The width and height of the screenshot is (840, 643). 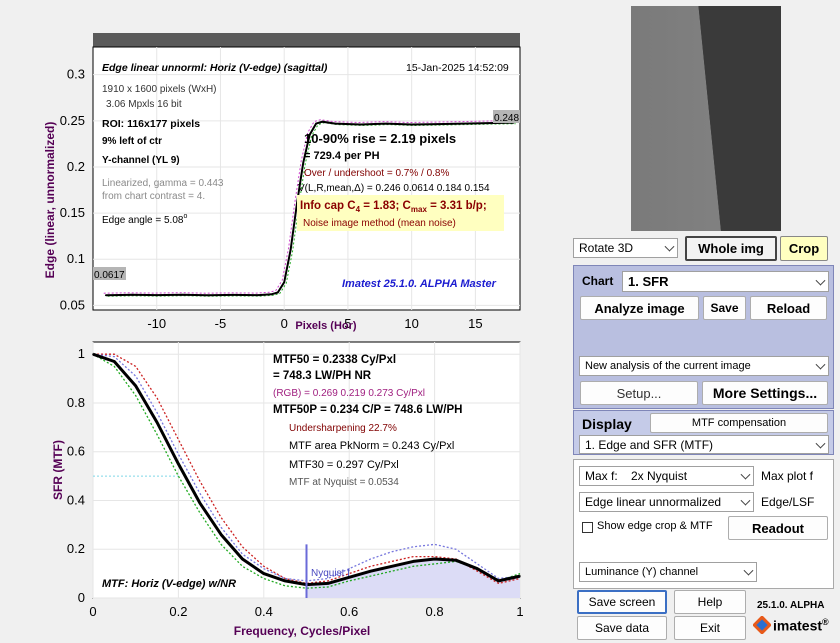 What do you see at coordinates (76, 499) in the screenshot?
I see `mtf-y-tick: 0.4` at bounding box center [76, 499].